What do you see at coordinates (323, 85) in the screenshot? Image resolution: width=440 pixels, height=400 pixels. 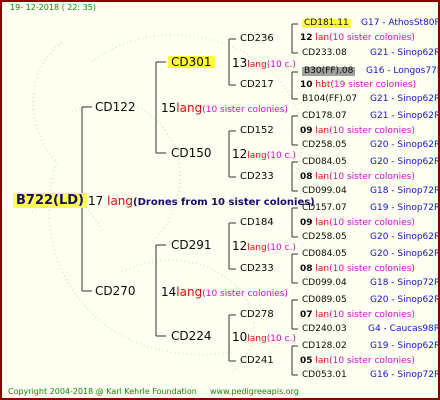 I see `l3-lang: hbt` at bounding box center [323, 85].